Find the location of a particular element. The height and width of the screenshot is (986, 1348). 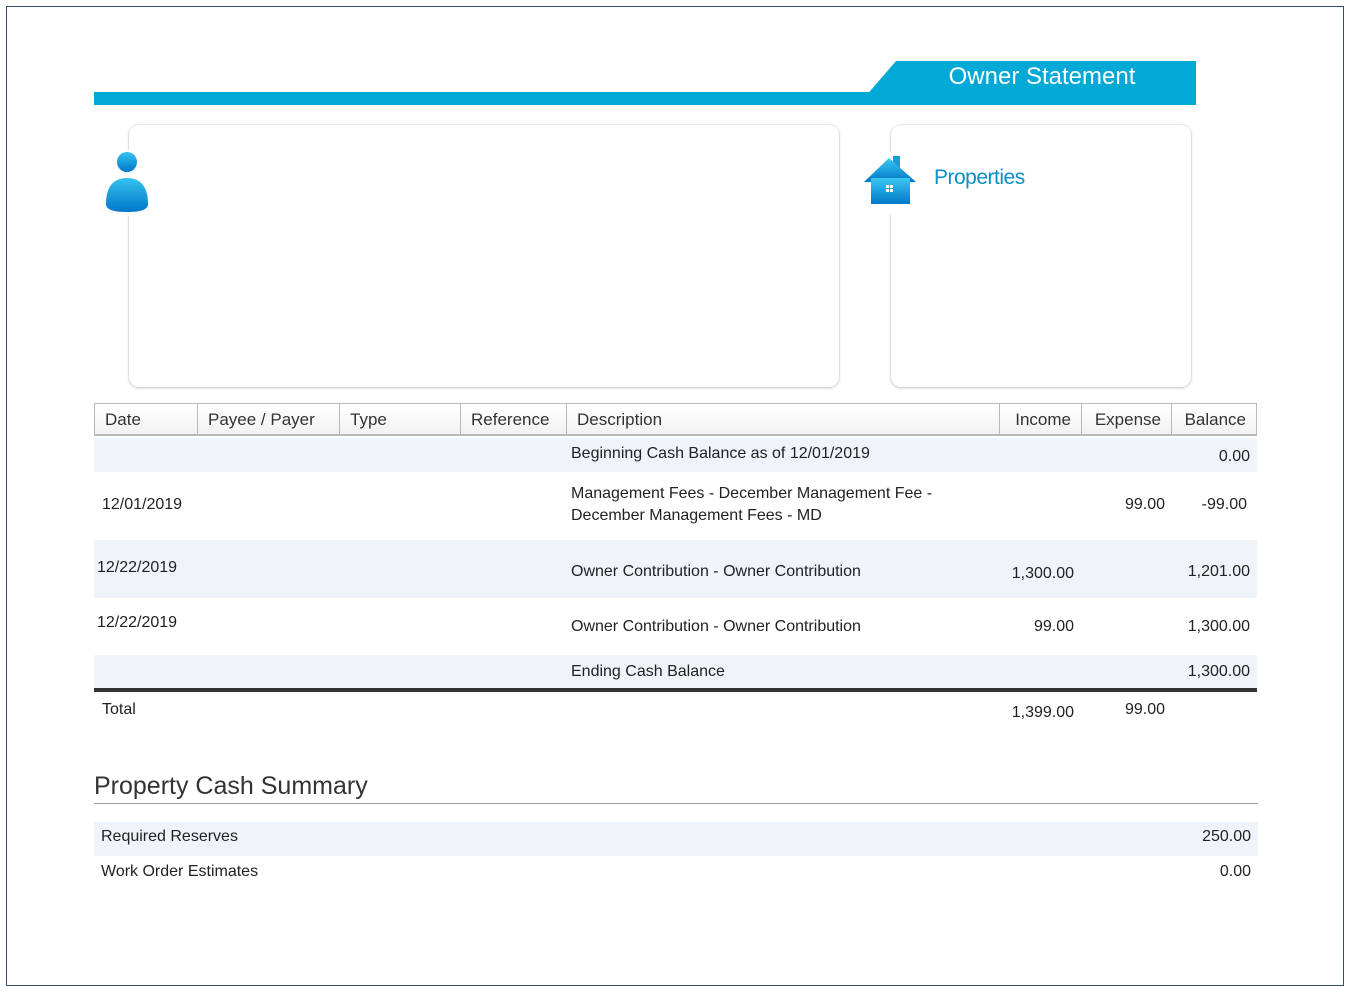

summary-row: Required Reserves 250.00 is located at coordinates (676, 839).